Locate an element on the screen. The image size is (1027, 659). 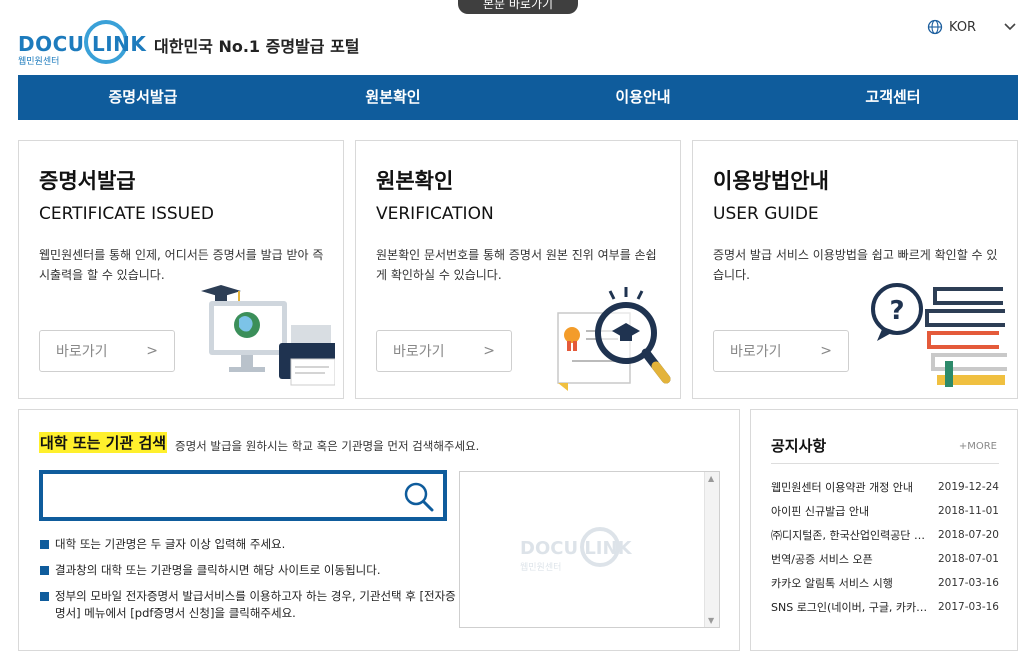
list-item: 대학 또는 기관명은 두 글자 이상 입력해 주세요. is located at coordinates (250, 544).